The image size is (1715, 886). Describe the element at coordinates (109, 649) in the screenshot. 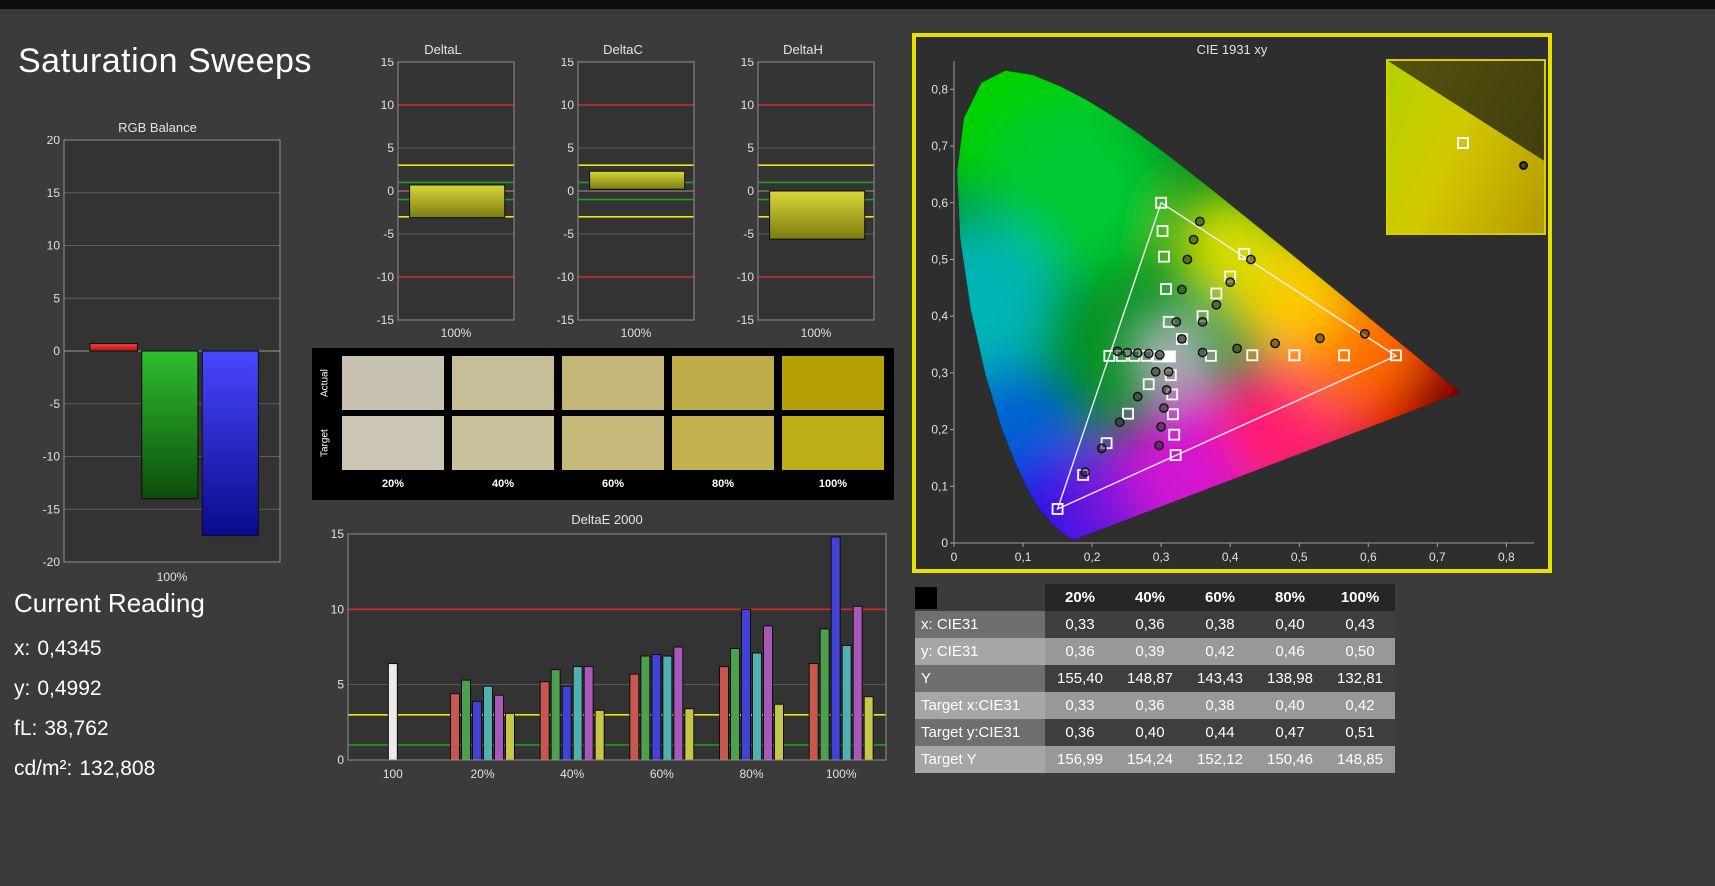

I see `reading-x: x: 0,4345` at that location.